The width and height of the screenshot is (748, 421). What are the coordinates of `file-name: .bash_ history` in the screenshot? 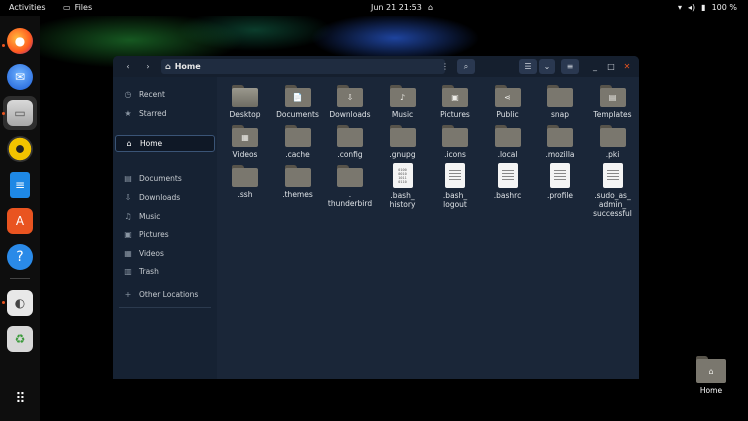 It's located at (402, 200).